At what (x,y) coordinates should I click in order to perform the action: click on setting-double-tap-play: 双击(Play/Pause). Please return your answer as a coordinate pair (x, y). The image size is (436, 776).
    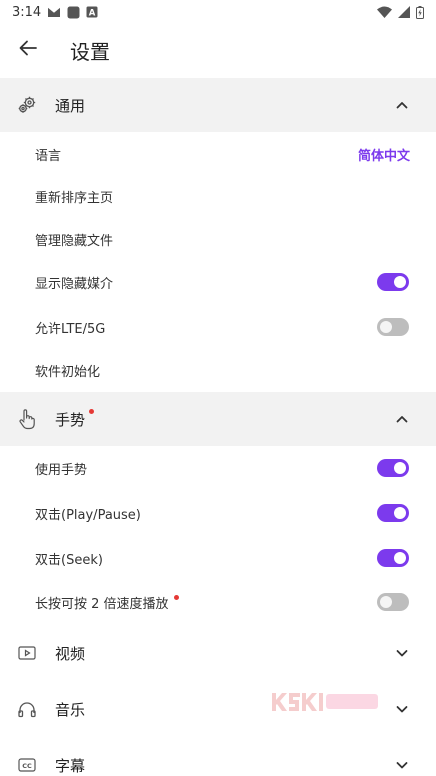
    Looking at the image, I should click on (218, 513).